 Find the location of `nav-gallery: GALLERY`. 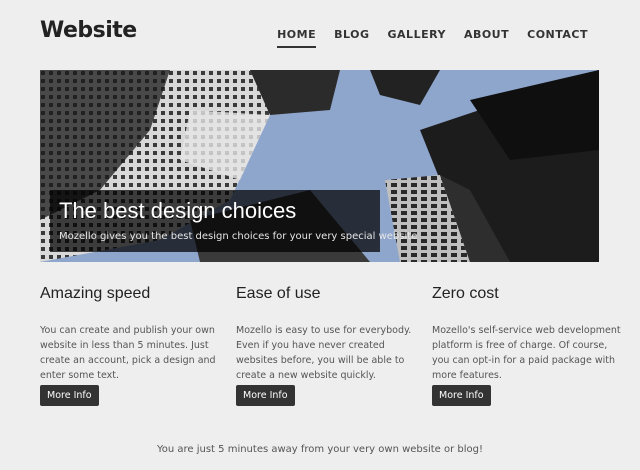

nav-gallery: GALLERY is located at coordinates (417, 38).